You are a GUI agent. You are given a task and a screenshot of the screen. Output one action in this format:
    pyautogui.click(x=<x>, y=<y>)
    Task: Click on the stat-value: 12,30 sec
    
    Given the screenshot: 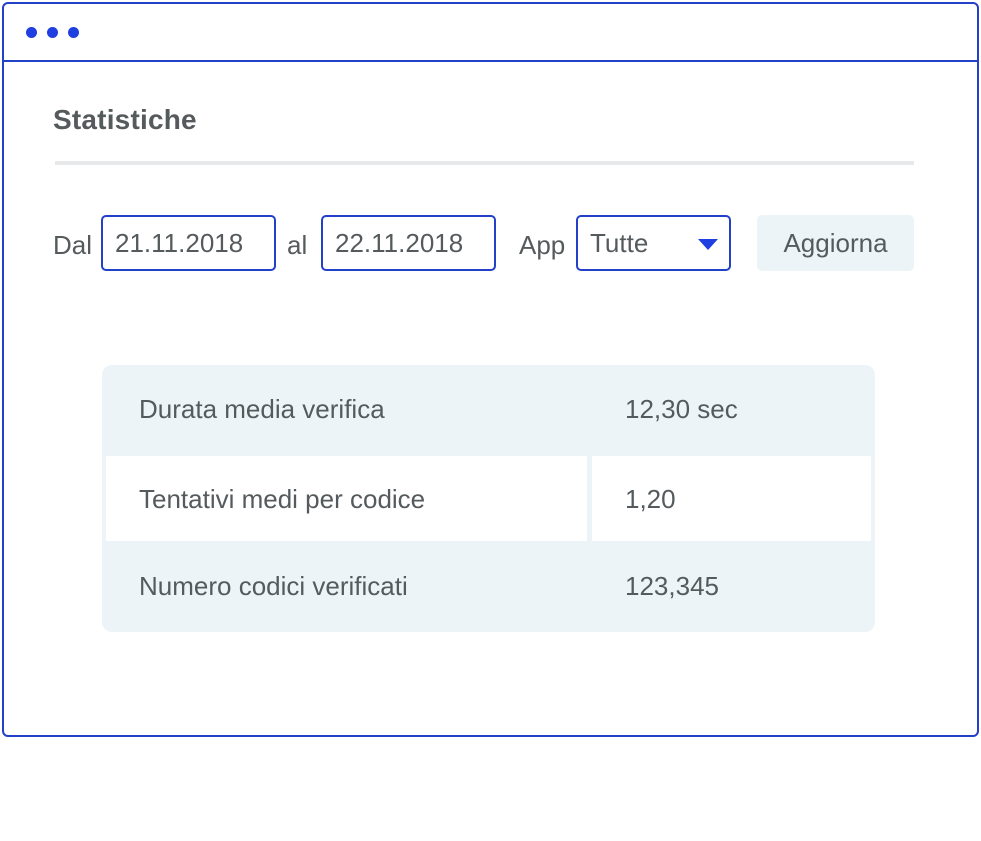 What is the action you would take?
    pyautogui.click(x=681, y=409)
    